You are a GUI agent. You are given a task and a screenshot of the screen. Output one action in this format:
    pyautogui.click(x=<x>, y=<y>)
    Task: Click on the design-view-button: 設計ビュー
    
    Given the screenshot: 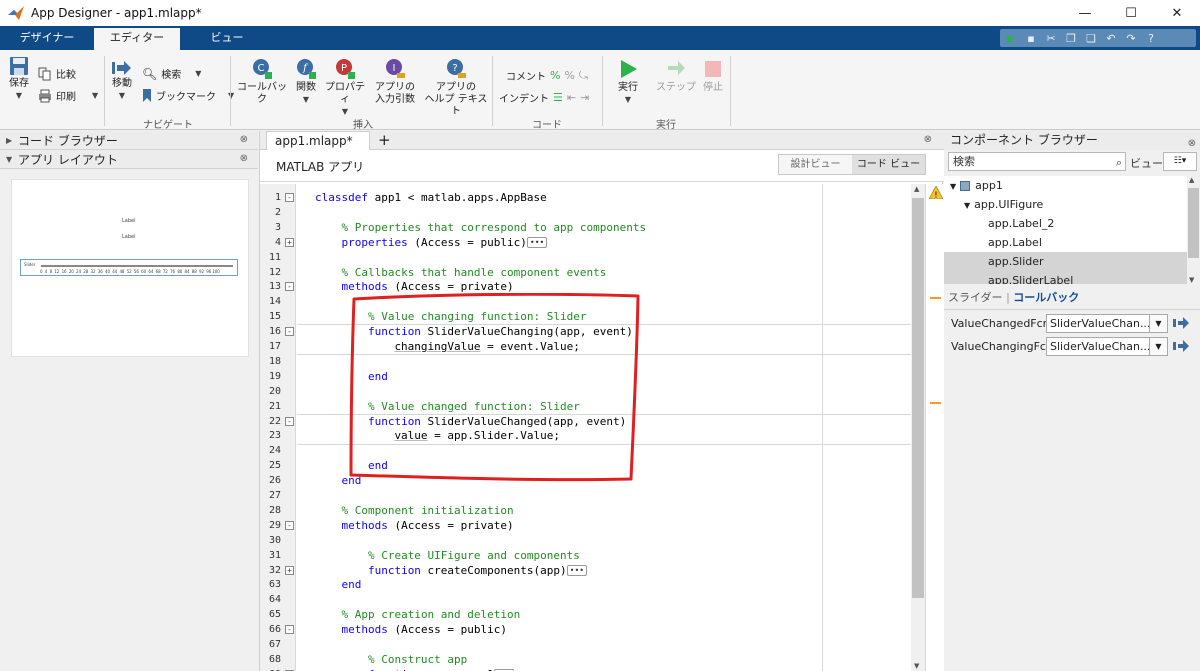 What is the action you would take?
    pyautogui.click(x=815, y=164)
    